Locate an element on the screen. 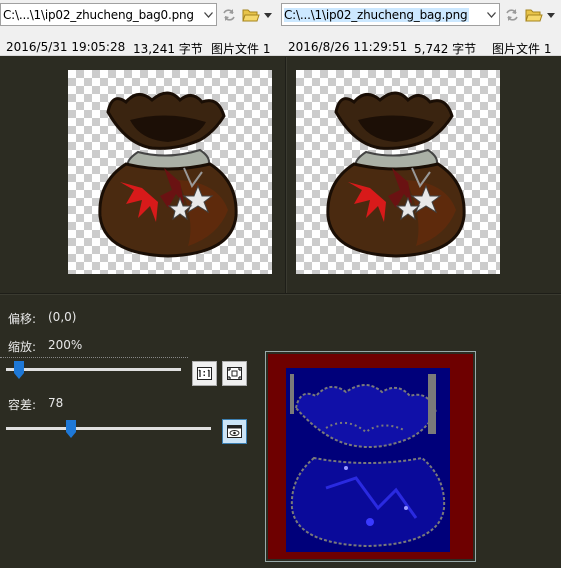 The image size is (561, 568). show-differences-icon is located at coordinates (234, 431).